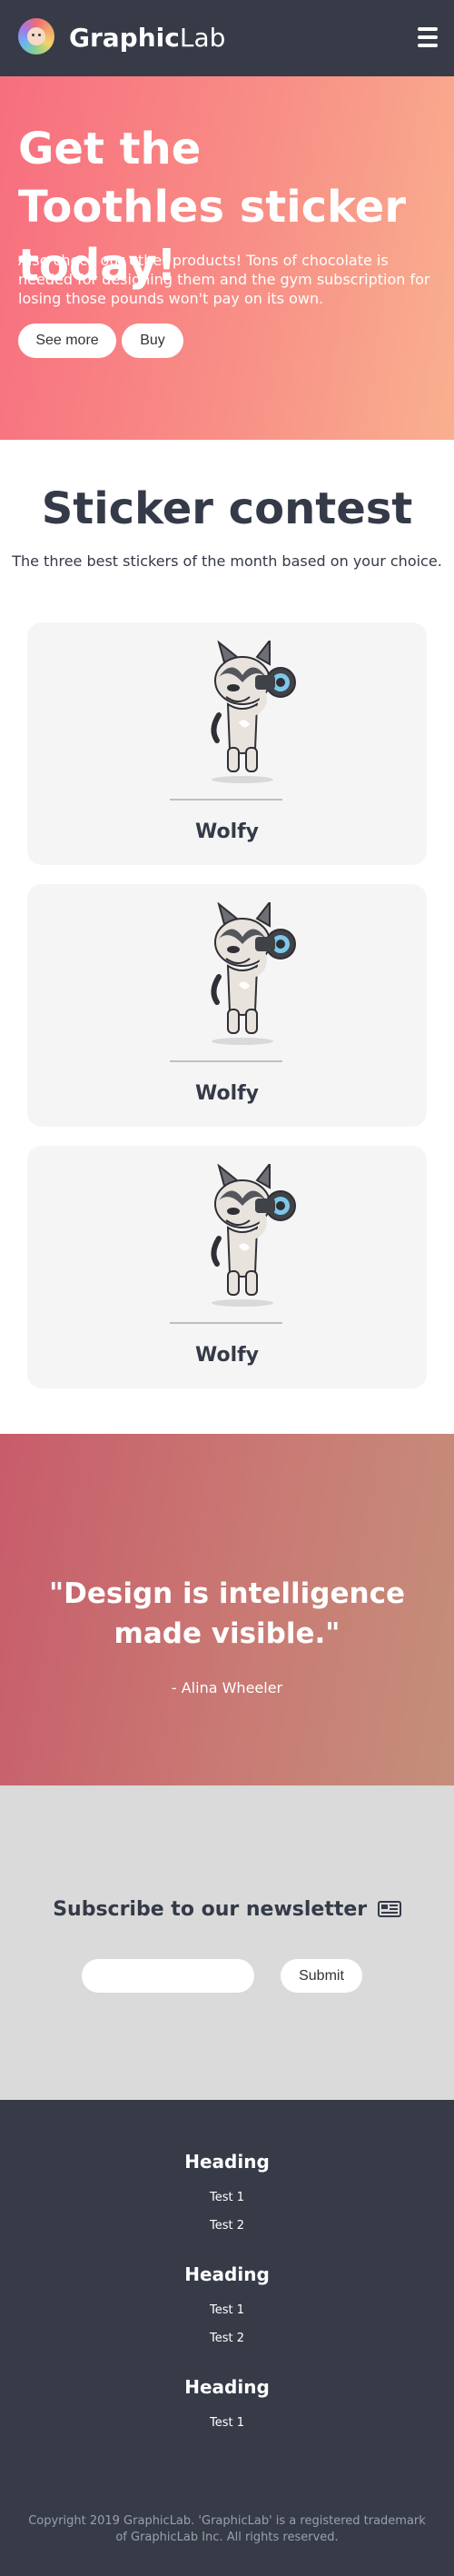 The height and width of the screenshot is (2576, 454). What do you see at coordinates (202, 38) in the screenshot?
I see `brand-light: Lab` at bounding box center [202, 38].